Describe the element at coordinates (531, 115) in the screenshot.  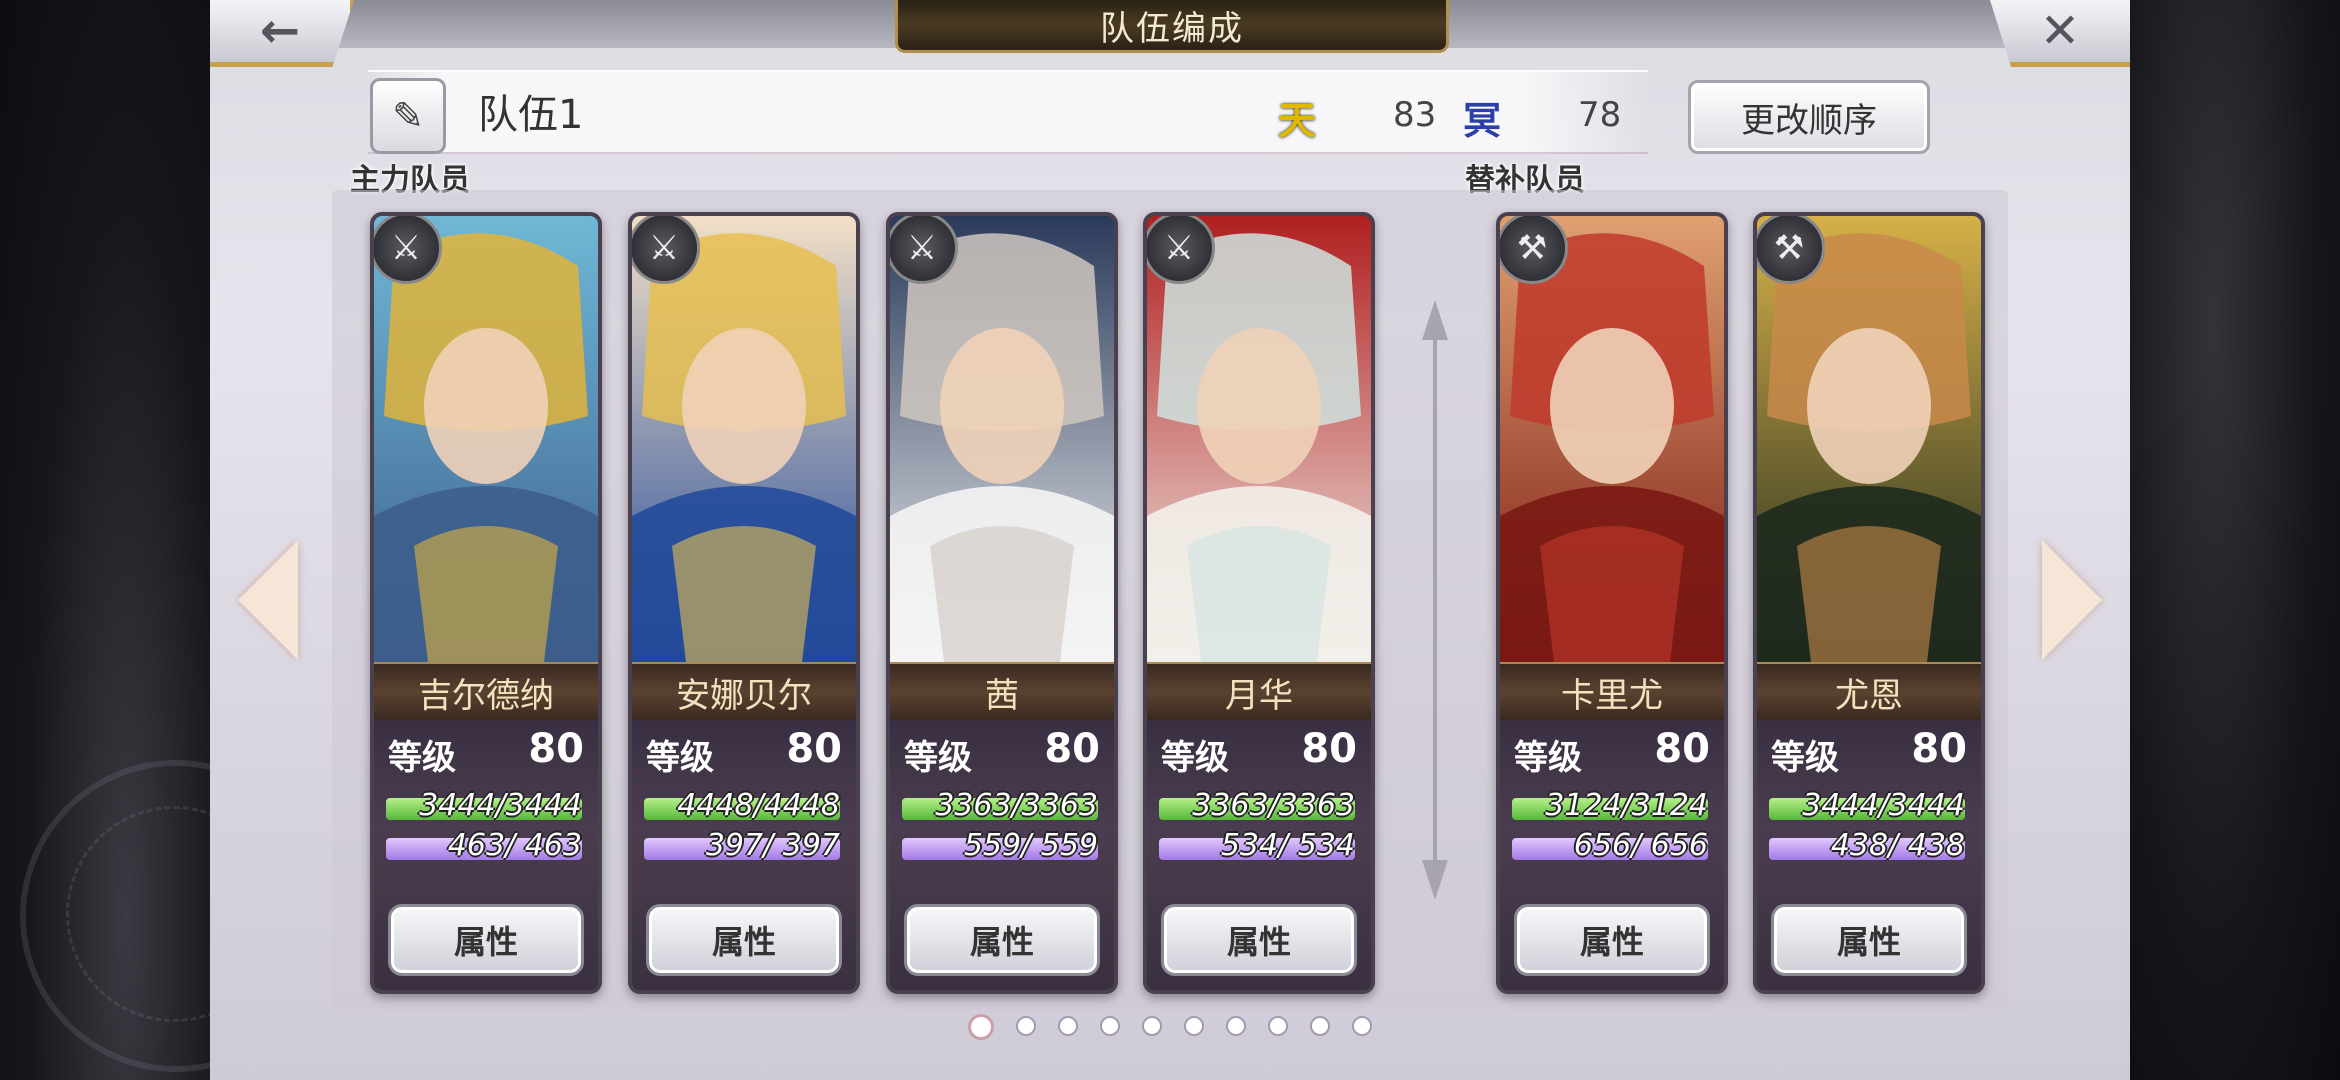
I see `team-name: 队伍1` at that location.